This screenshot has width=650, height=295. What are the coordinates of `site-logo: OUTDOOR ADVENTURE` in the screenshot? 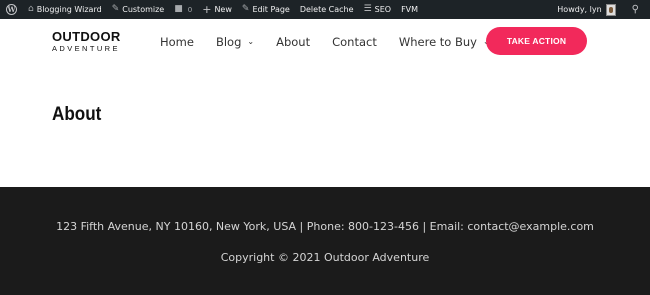 It's located at (86, 41).